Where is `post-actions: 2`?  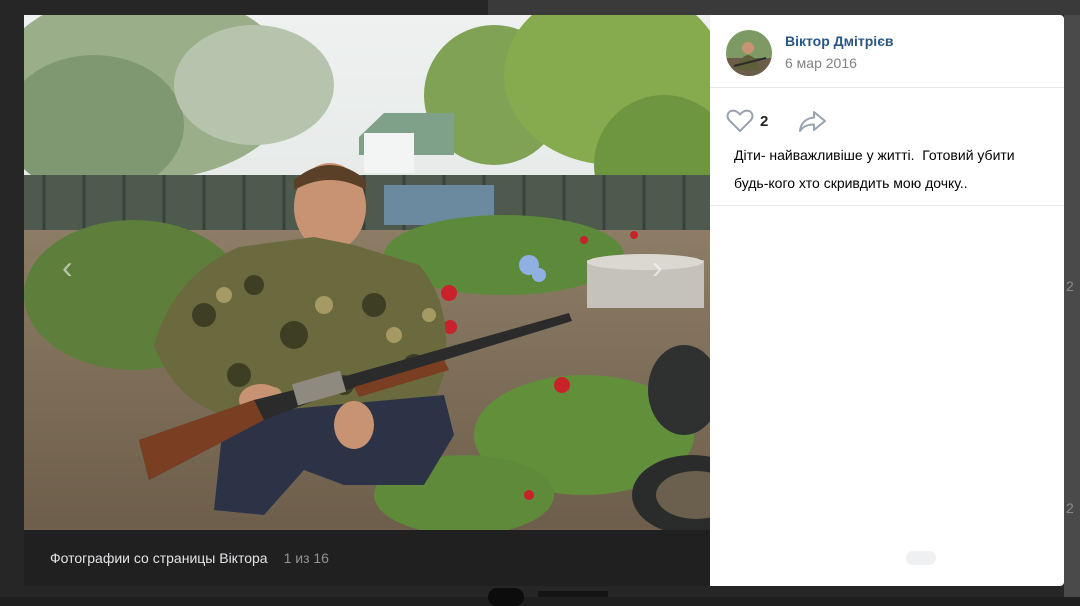 post-actions: 2 is located at coordinates (777, 121).